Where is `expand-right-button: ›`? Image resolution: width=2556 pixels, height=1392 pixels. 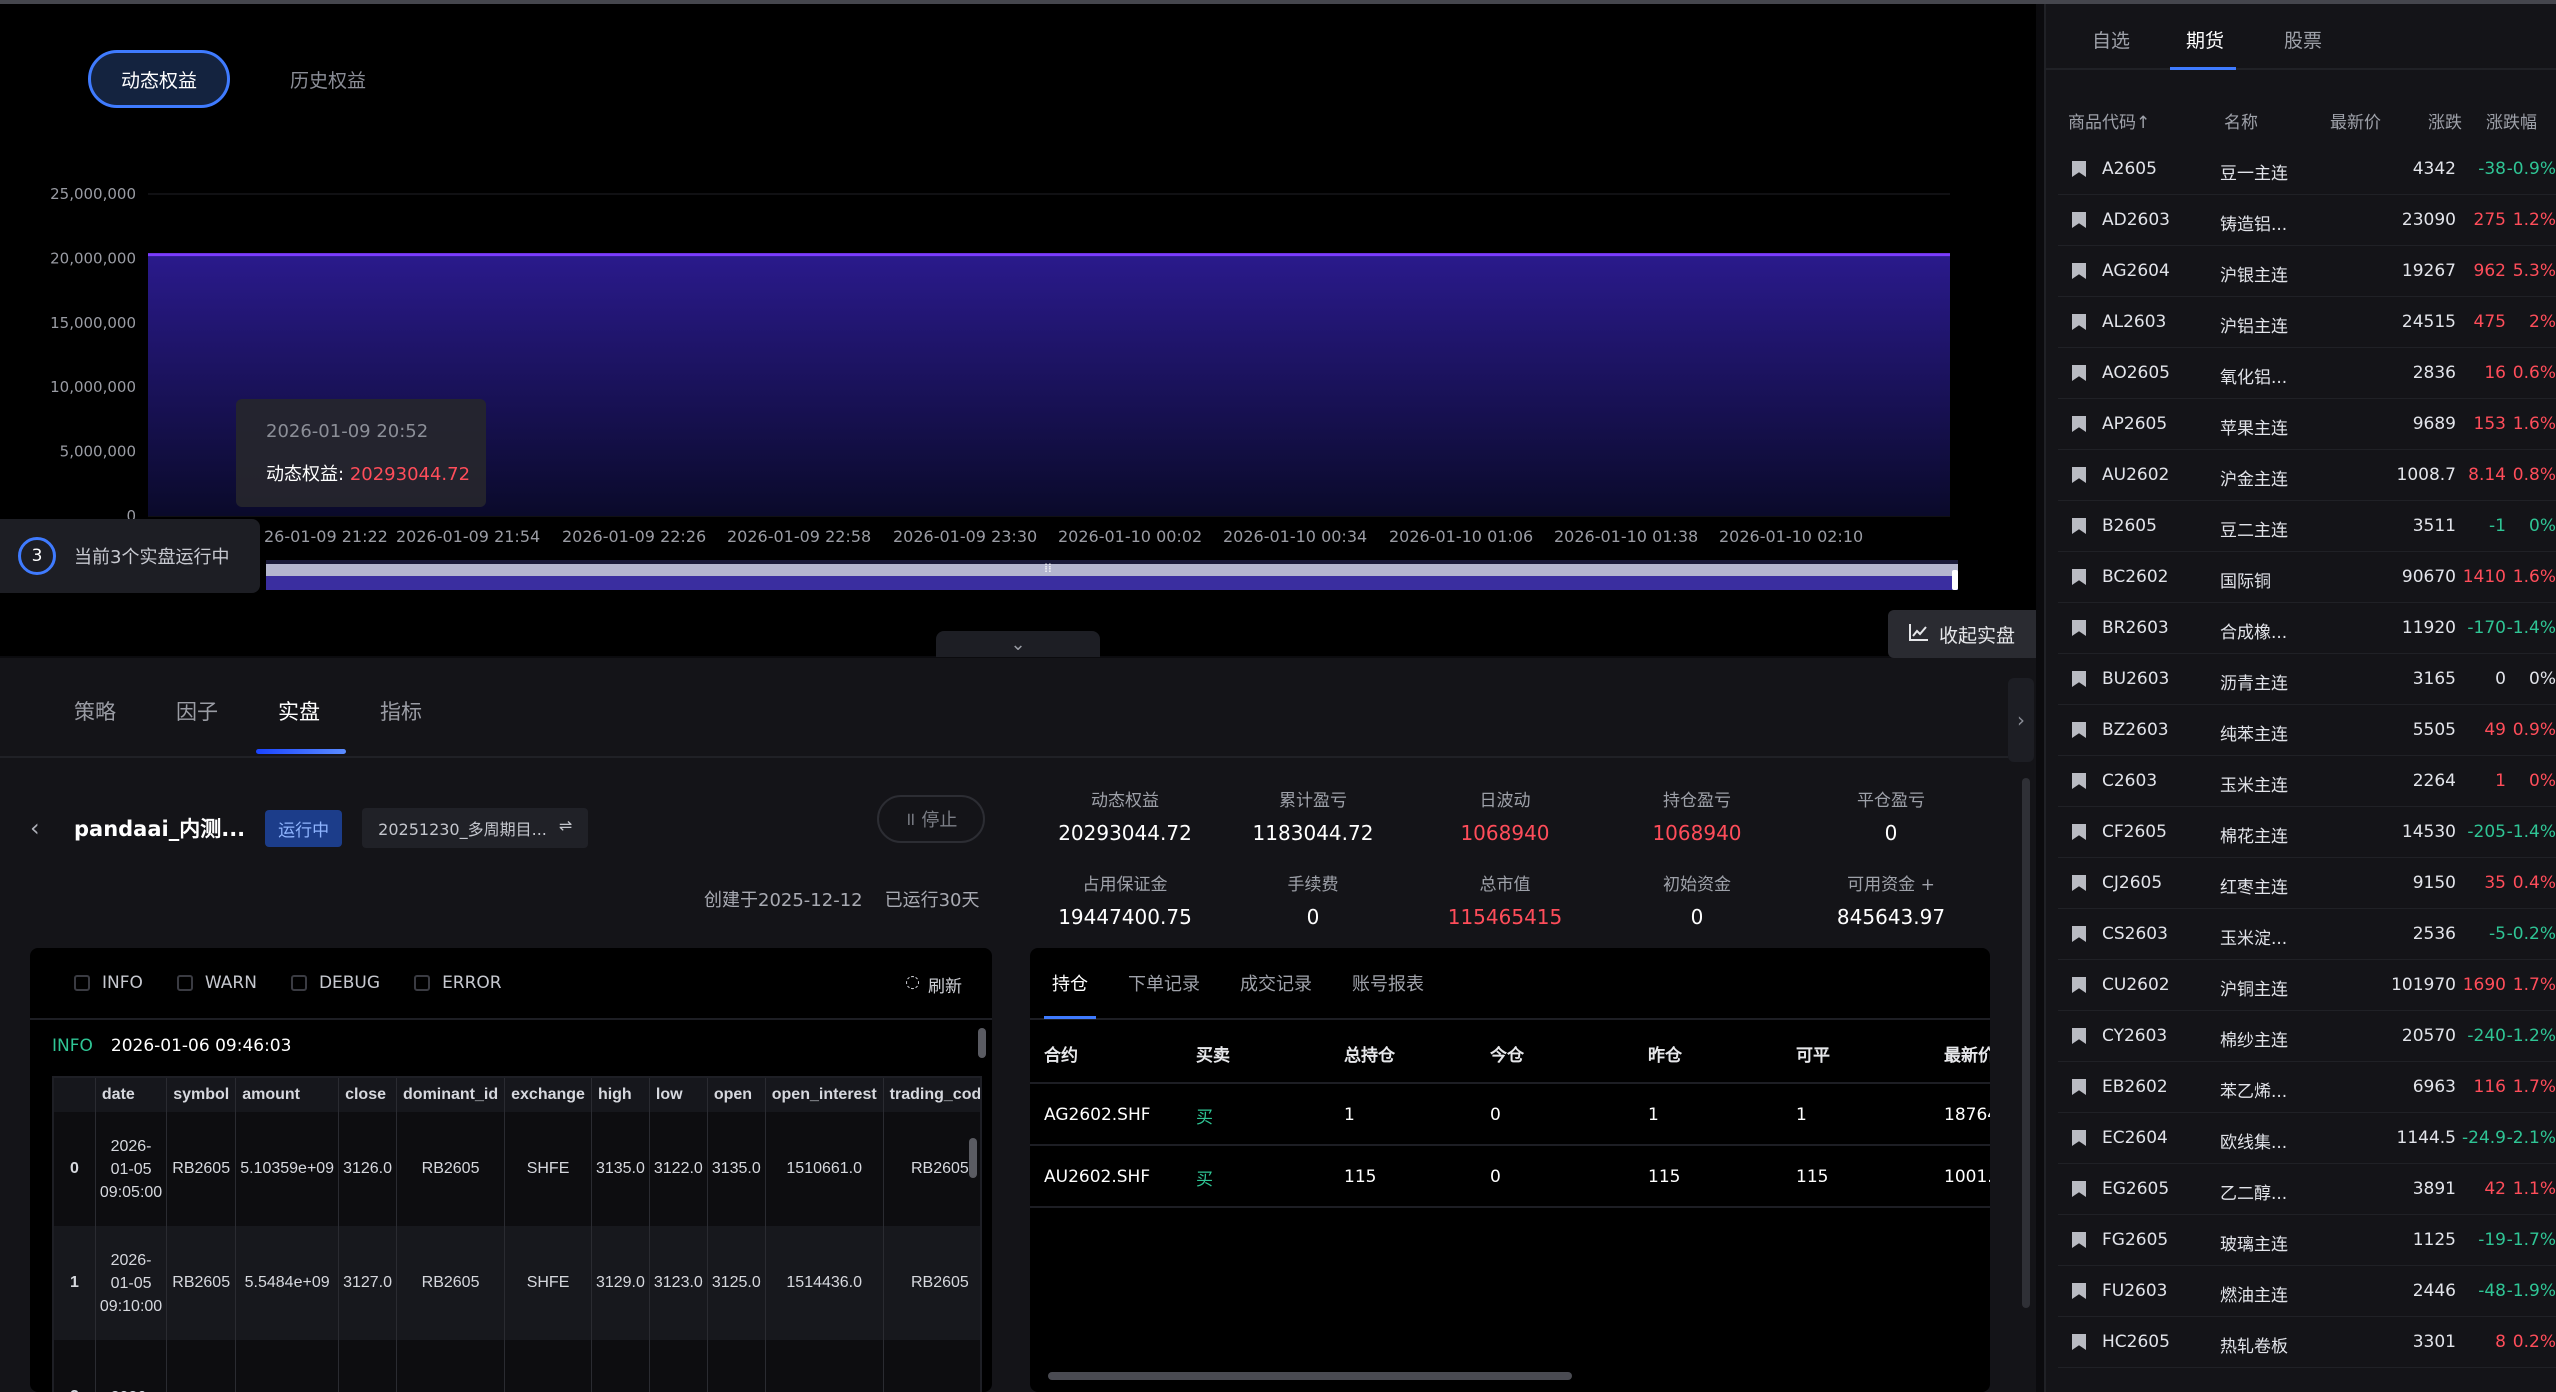
expand-right-button: › is located at coordinates (2021, 720).